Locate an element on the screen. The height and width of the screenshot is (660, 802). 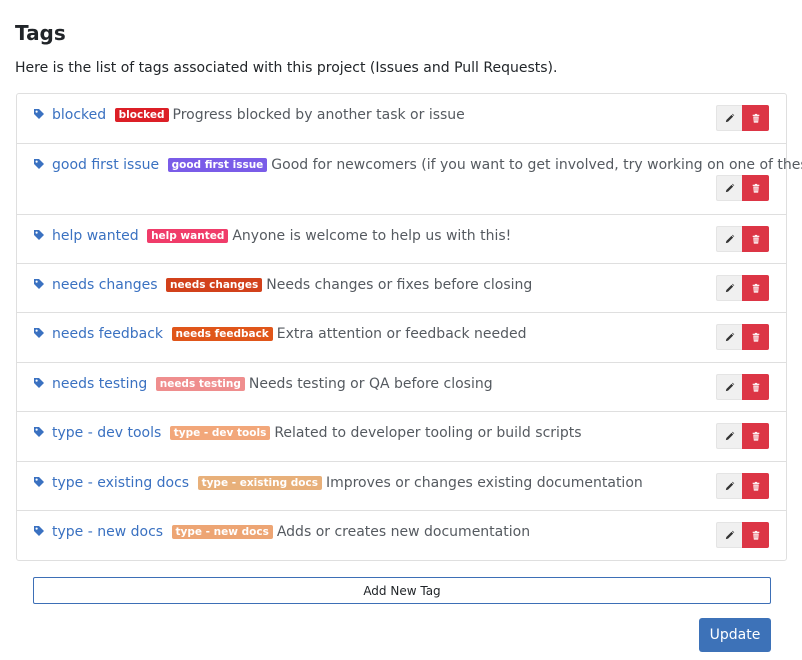
tag-name-link: type - existing docs is located at coordinates (120, 483).